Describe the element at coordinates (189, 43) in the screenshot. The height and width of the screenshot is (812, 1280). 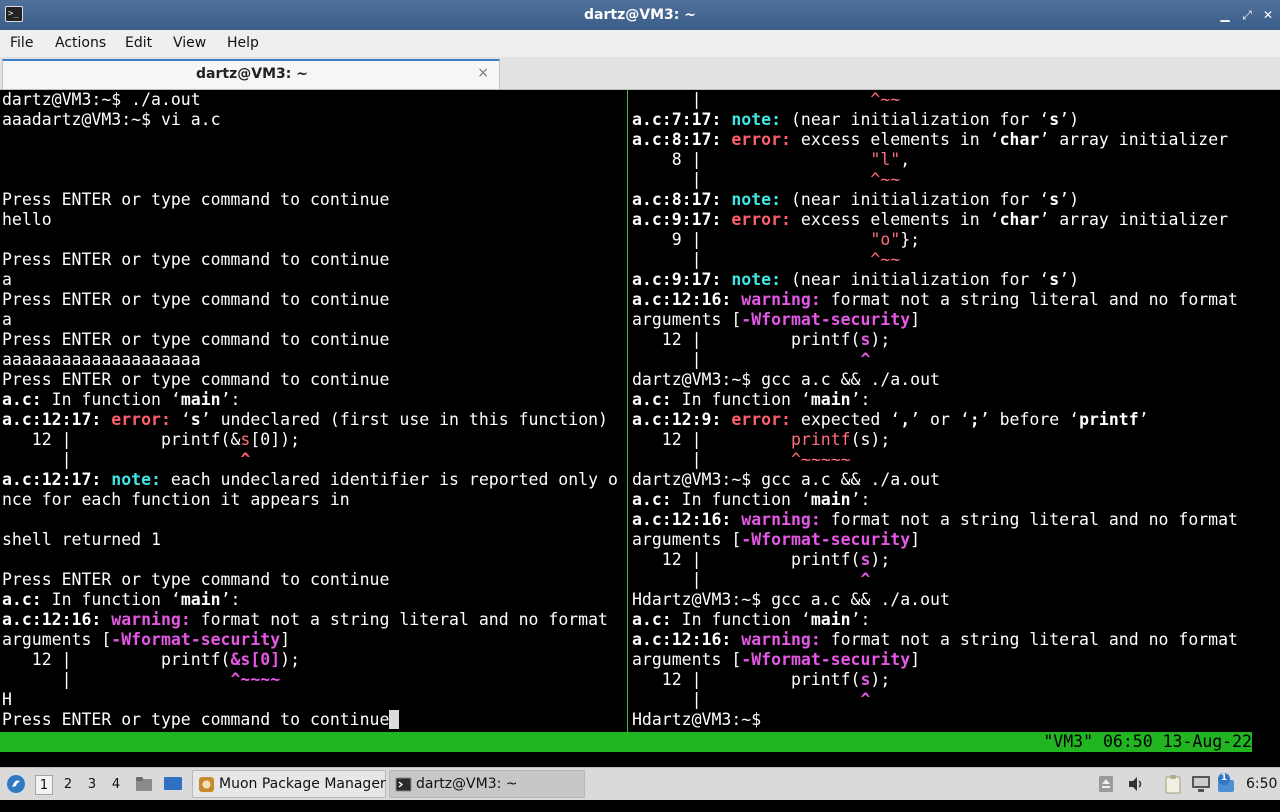
I see `menu-view: View` at that location.